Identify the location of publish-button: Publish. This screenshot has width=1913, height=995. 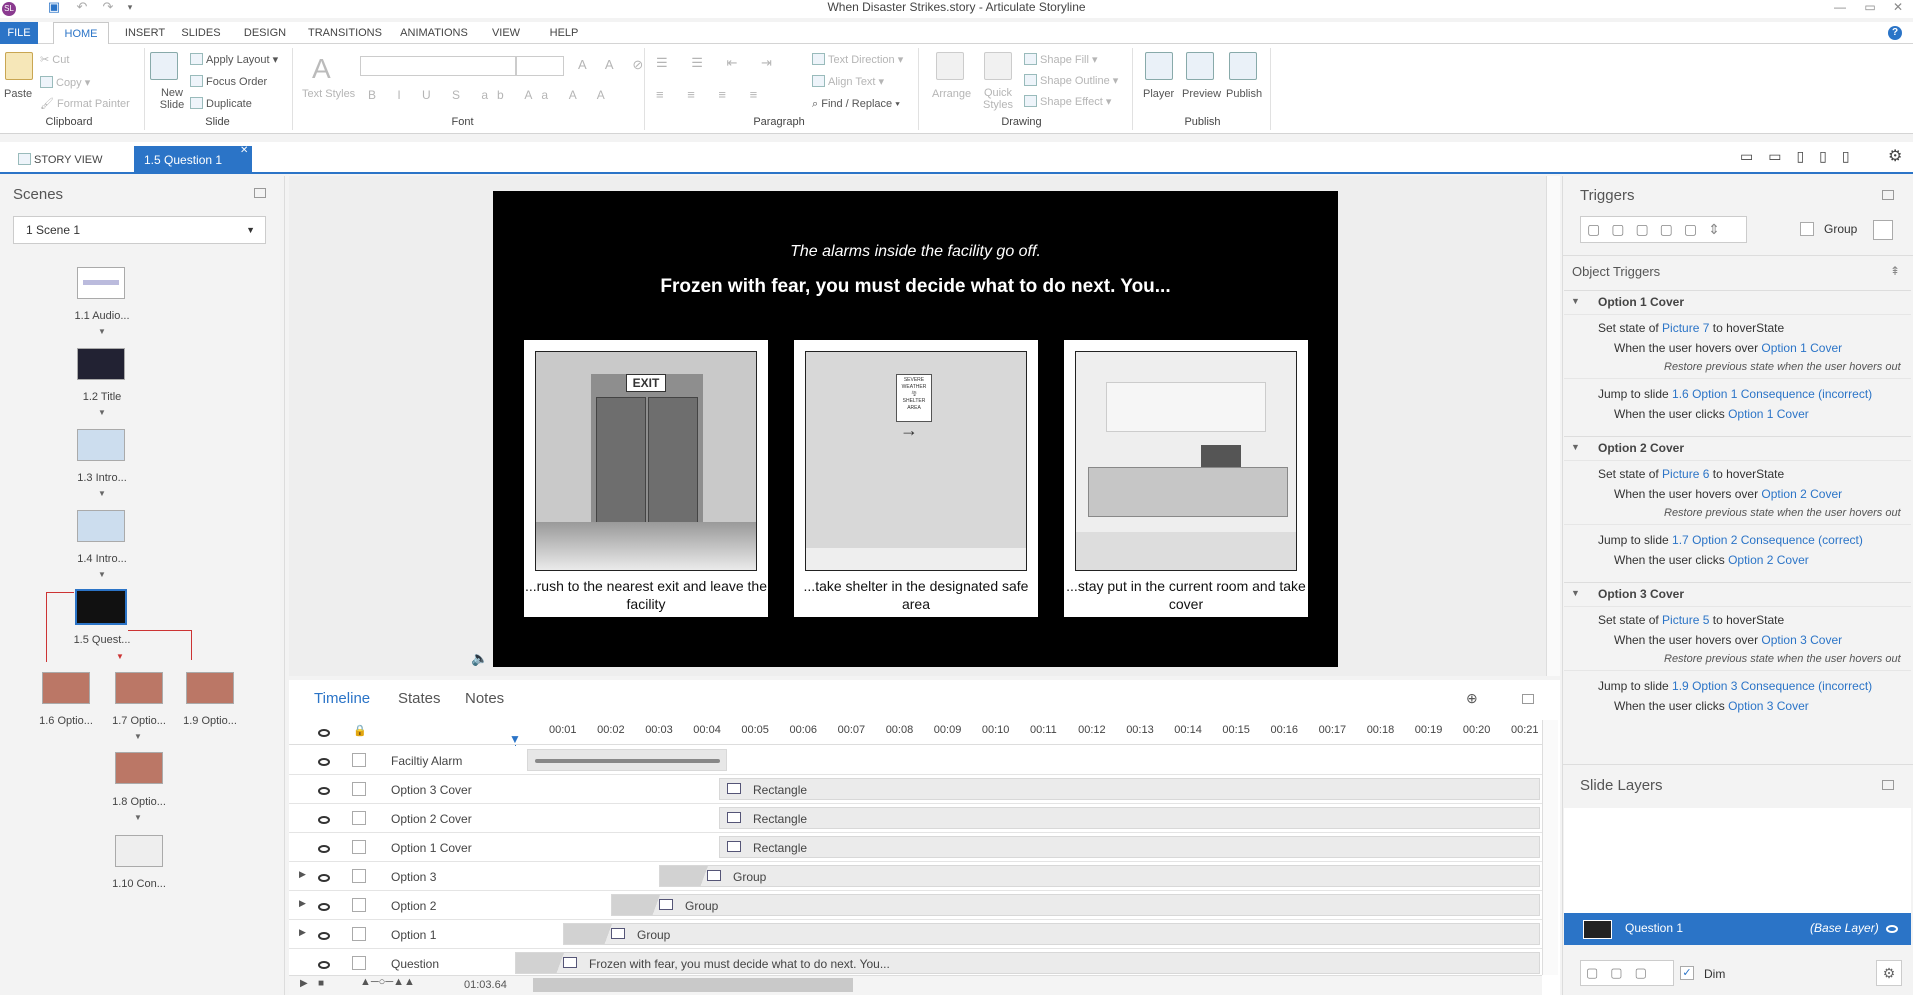
(1244, 94).